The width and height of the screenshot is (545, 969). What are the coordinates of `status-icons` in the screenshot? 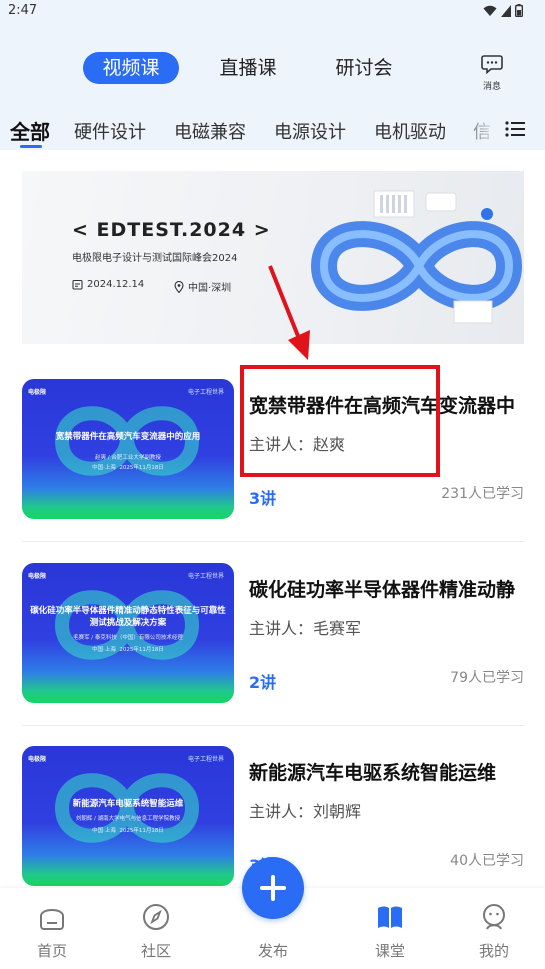 It's located at (503, 10).